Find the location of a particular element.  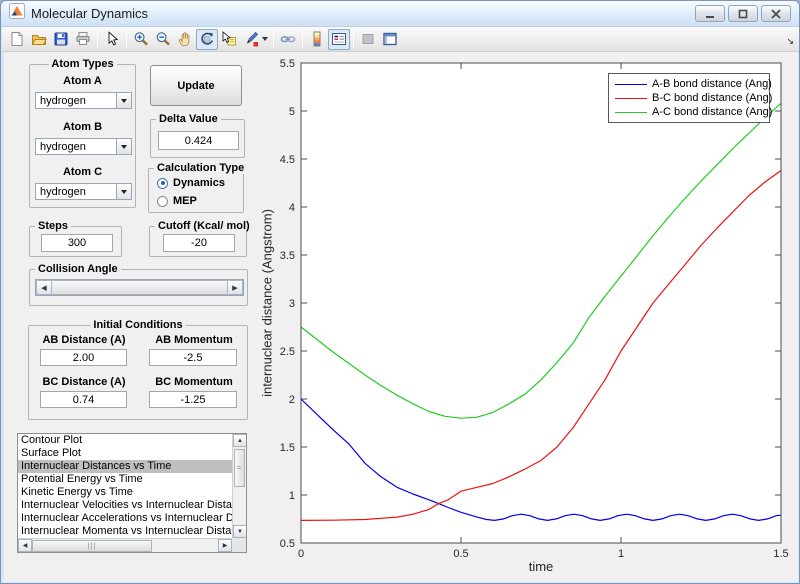

close-button is located at coordinates (776, 13).